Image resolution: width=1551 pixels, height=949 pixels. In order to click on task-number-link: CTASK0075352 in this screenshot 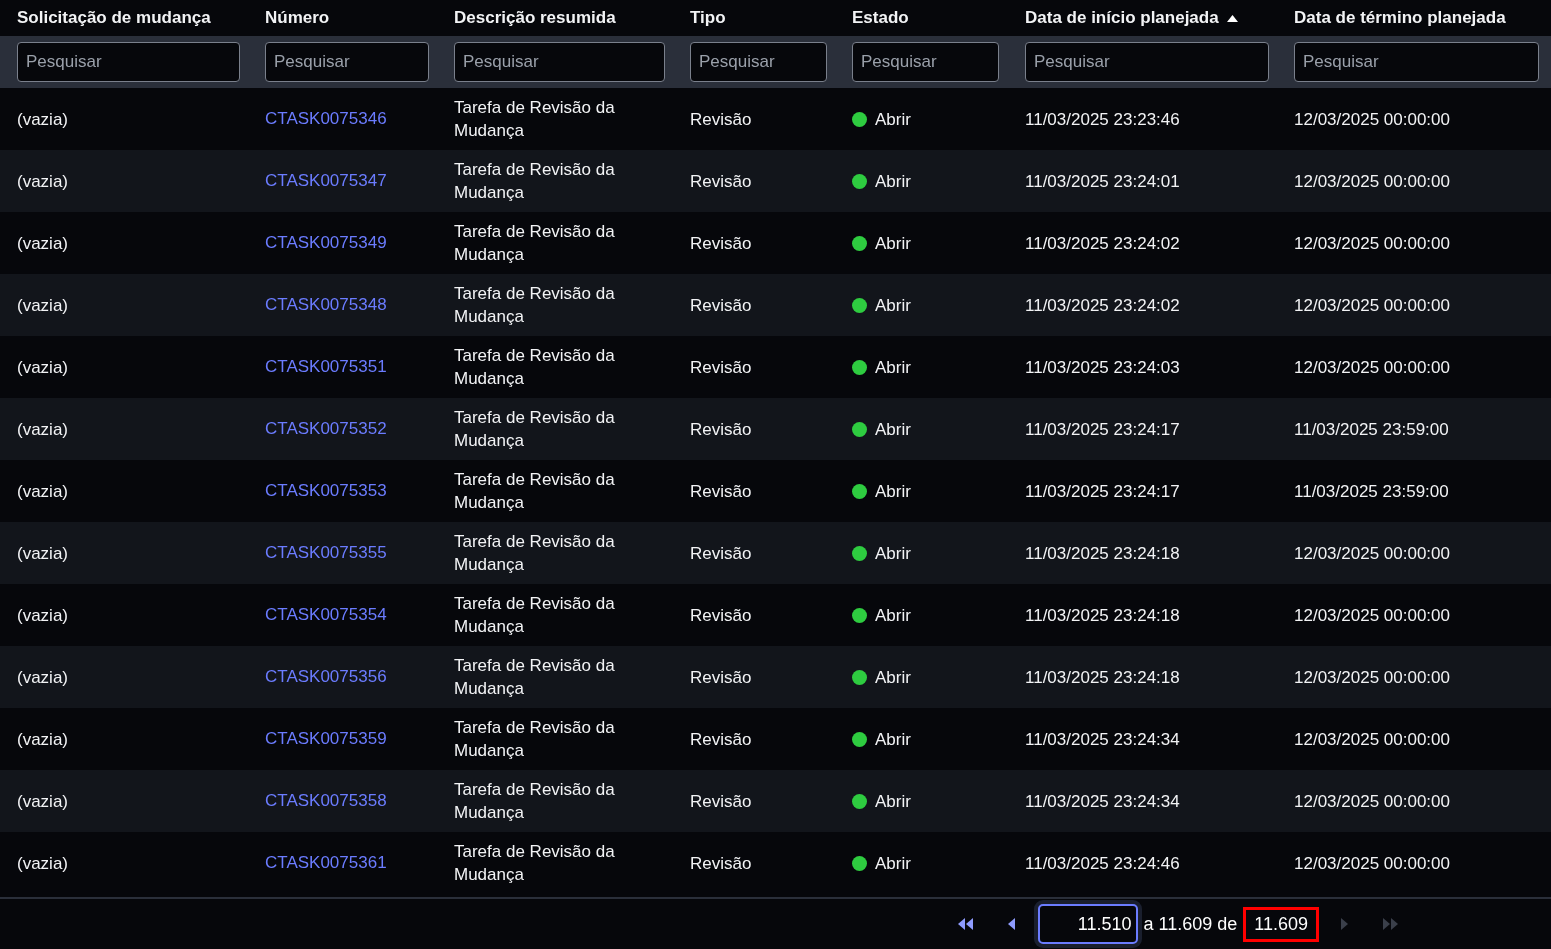, I will do `click(326, 429)`.